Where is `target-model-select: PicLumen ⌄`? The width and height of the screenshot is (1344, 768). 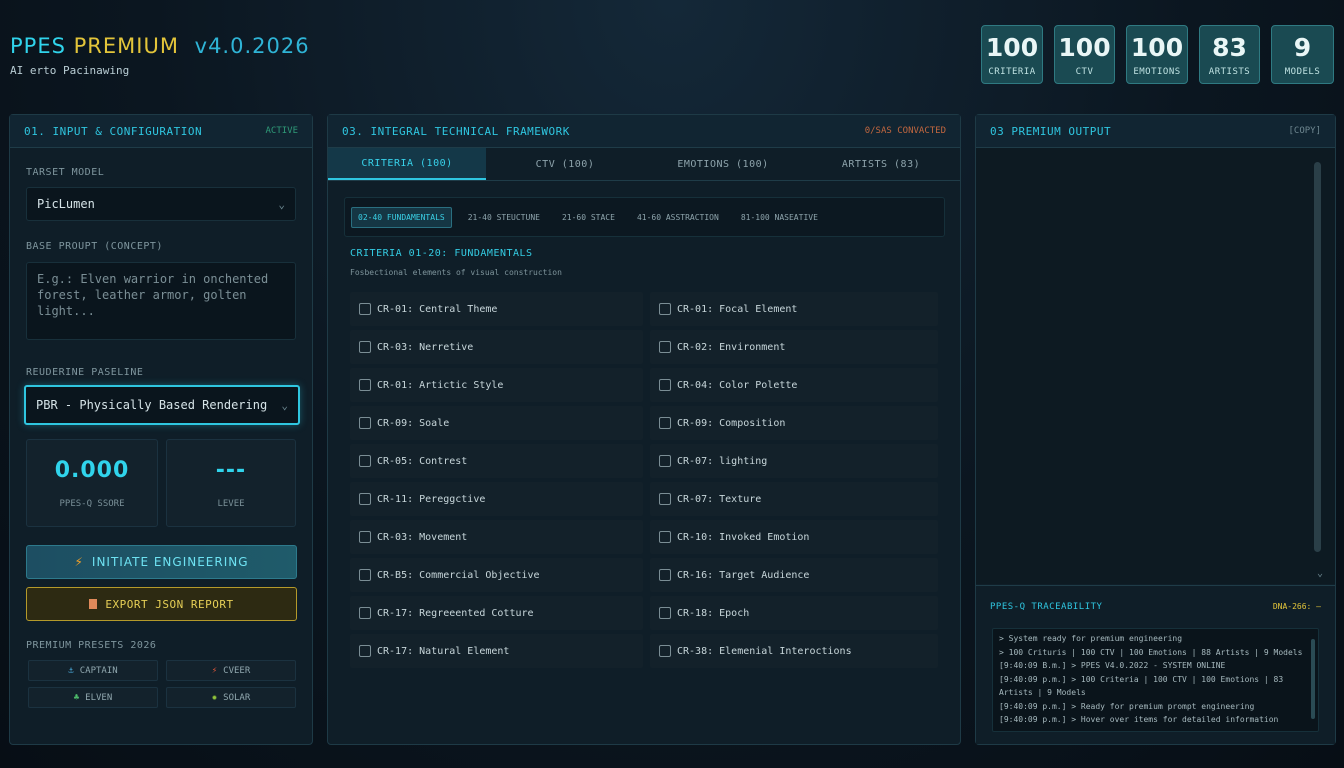
target-model-select: PicLumen ⌄ is located at coordinates (161, 204).